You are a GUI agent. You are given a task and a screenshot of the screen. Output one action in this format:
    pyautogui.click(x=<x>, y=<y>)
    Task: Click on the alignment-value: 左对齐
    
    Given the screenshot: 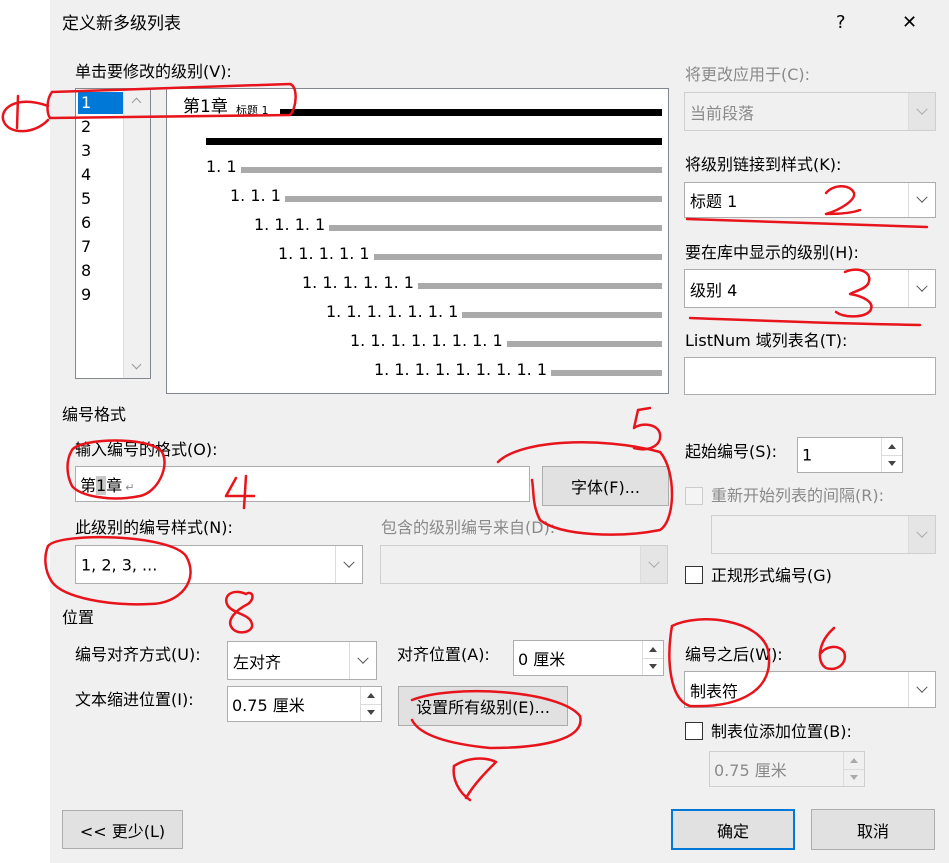 What is the action you would take?
    pyautogui.click(x=257, y=662)
    